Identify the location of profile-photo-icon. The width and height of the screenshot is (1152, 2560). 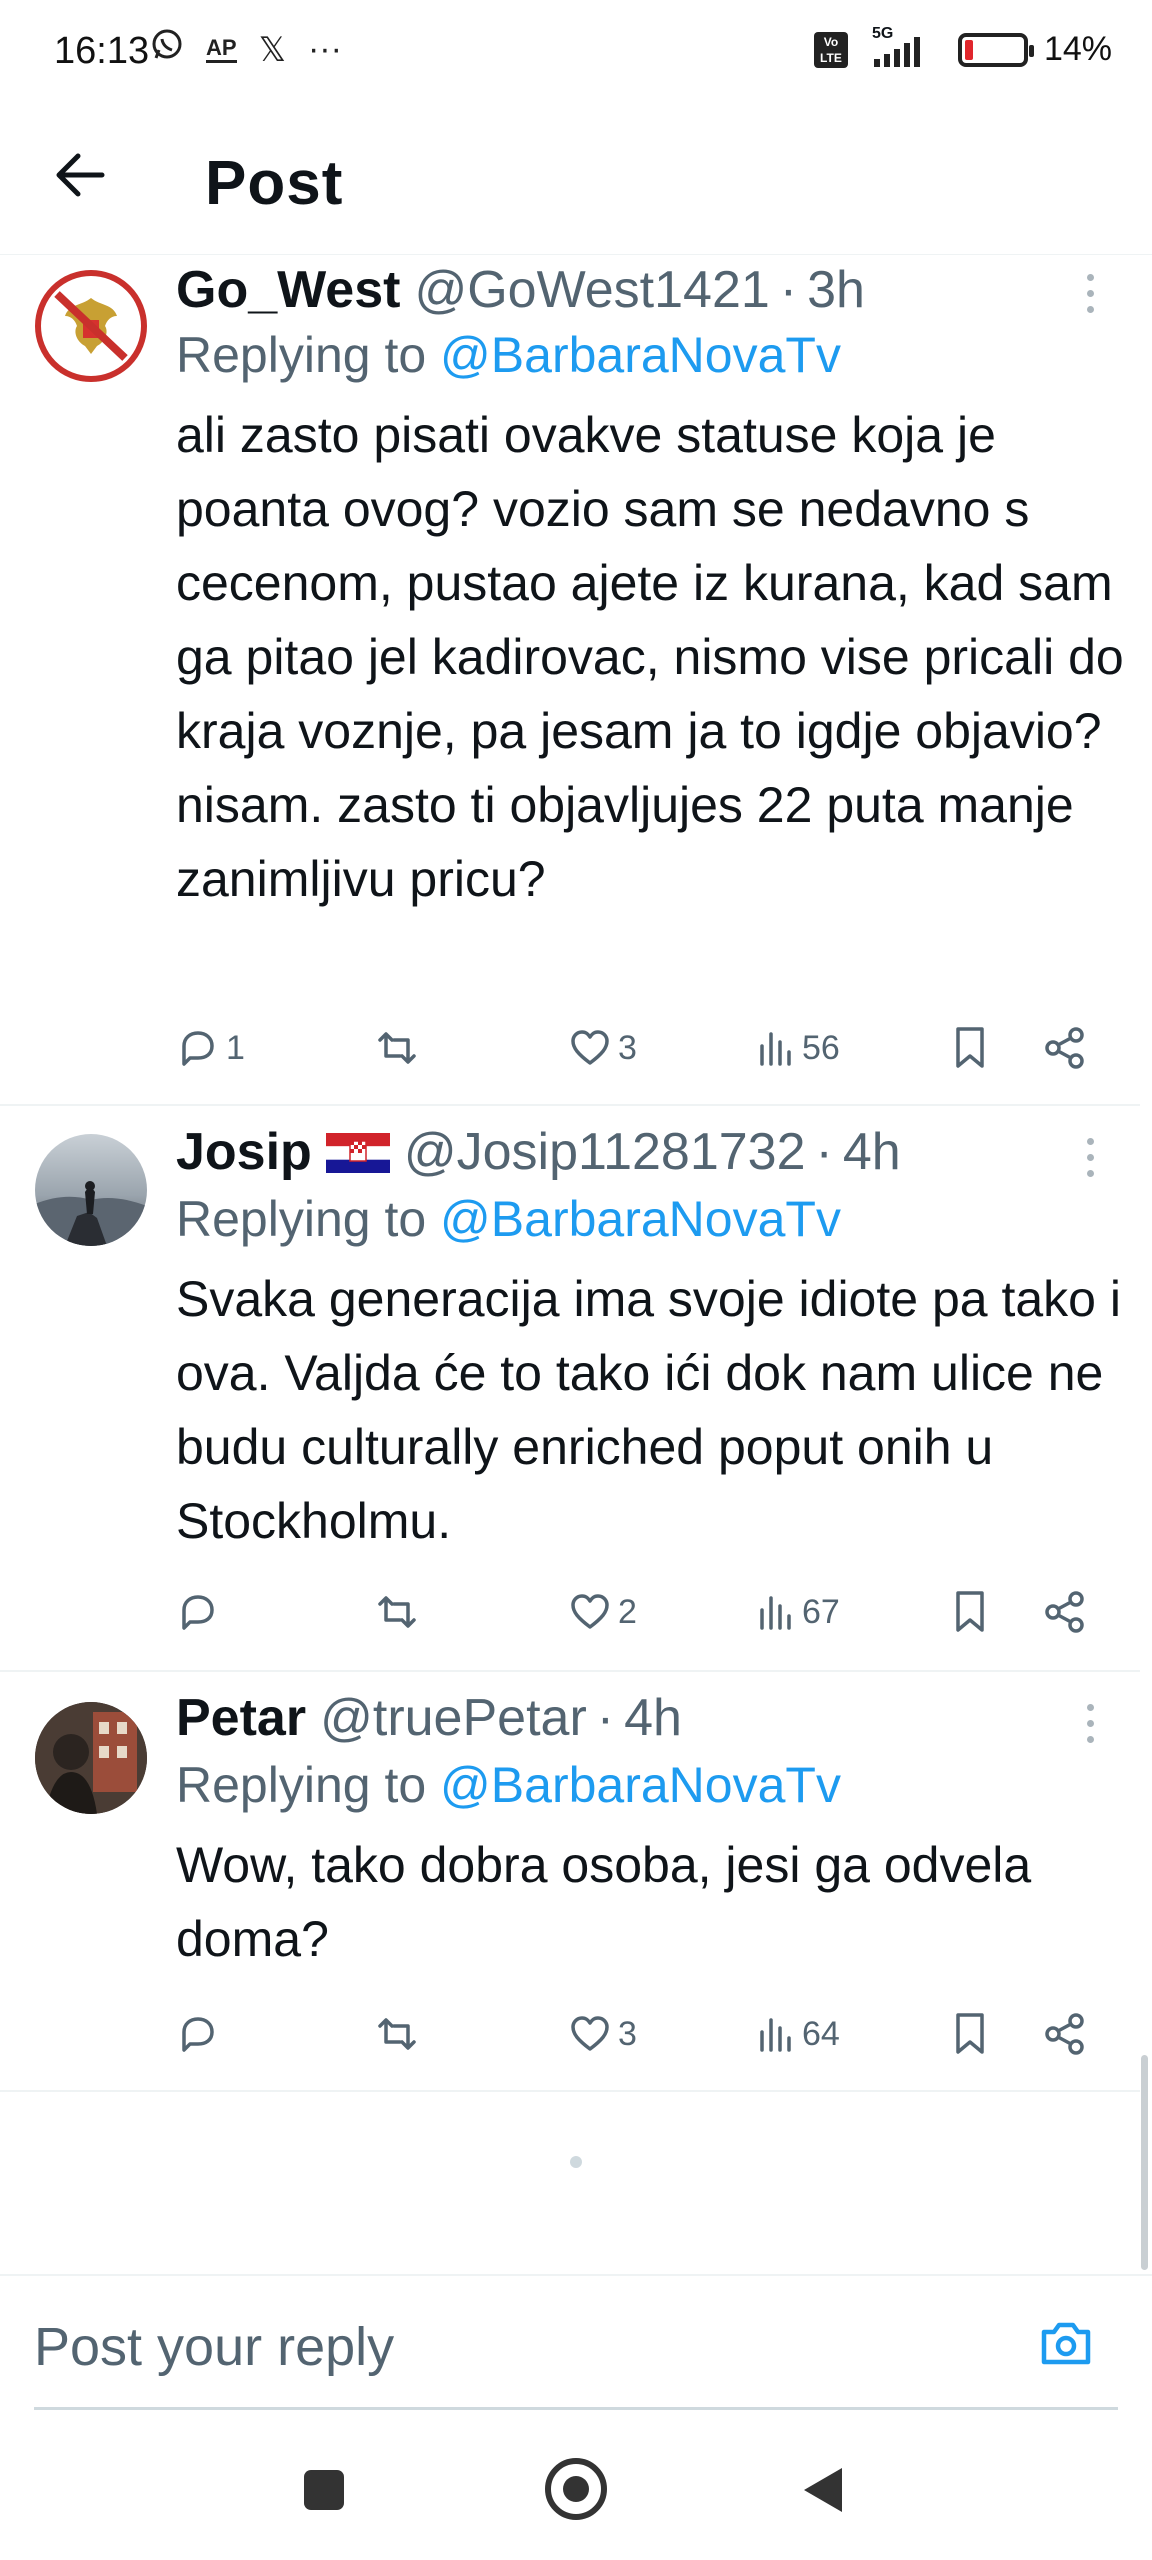
(91, 1758).